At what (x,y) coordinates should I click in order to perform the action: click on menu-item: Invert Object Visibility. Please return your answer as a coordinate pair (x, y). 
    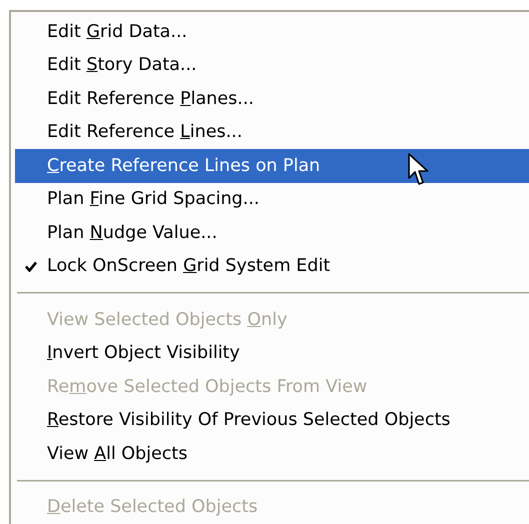
    Looking at the image, I should click on (272, 353).